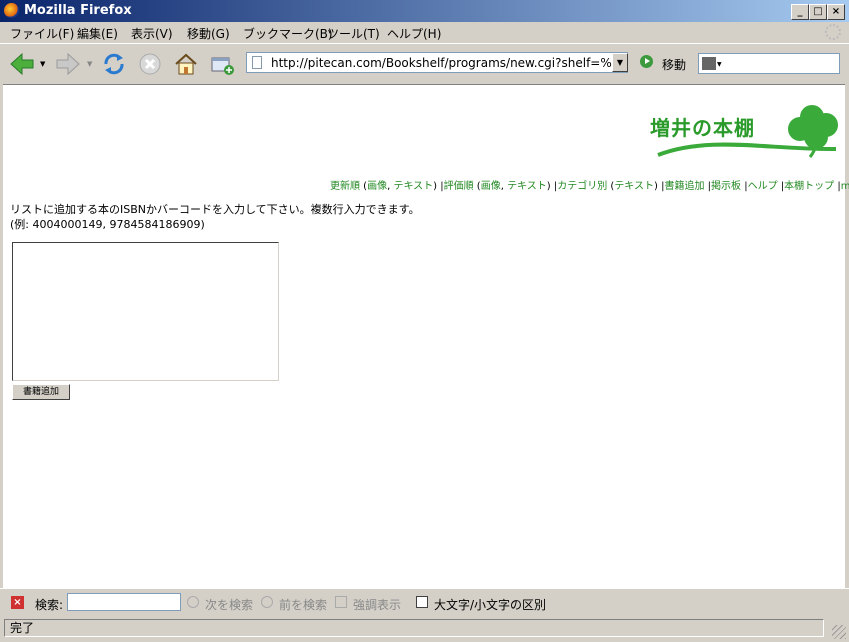 Image resolution: width=849 pixels, height=642 pixels. What do you see at coordinates (377, 604) in the screenshot?
I see `highlight-button: 強調表示` at bounding box center [377, 604].